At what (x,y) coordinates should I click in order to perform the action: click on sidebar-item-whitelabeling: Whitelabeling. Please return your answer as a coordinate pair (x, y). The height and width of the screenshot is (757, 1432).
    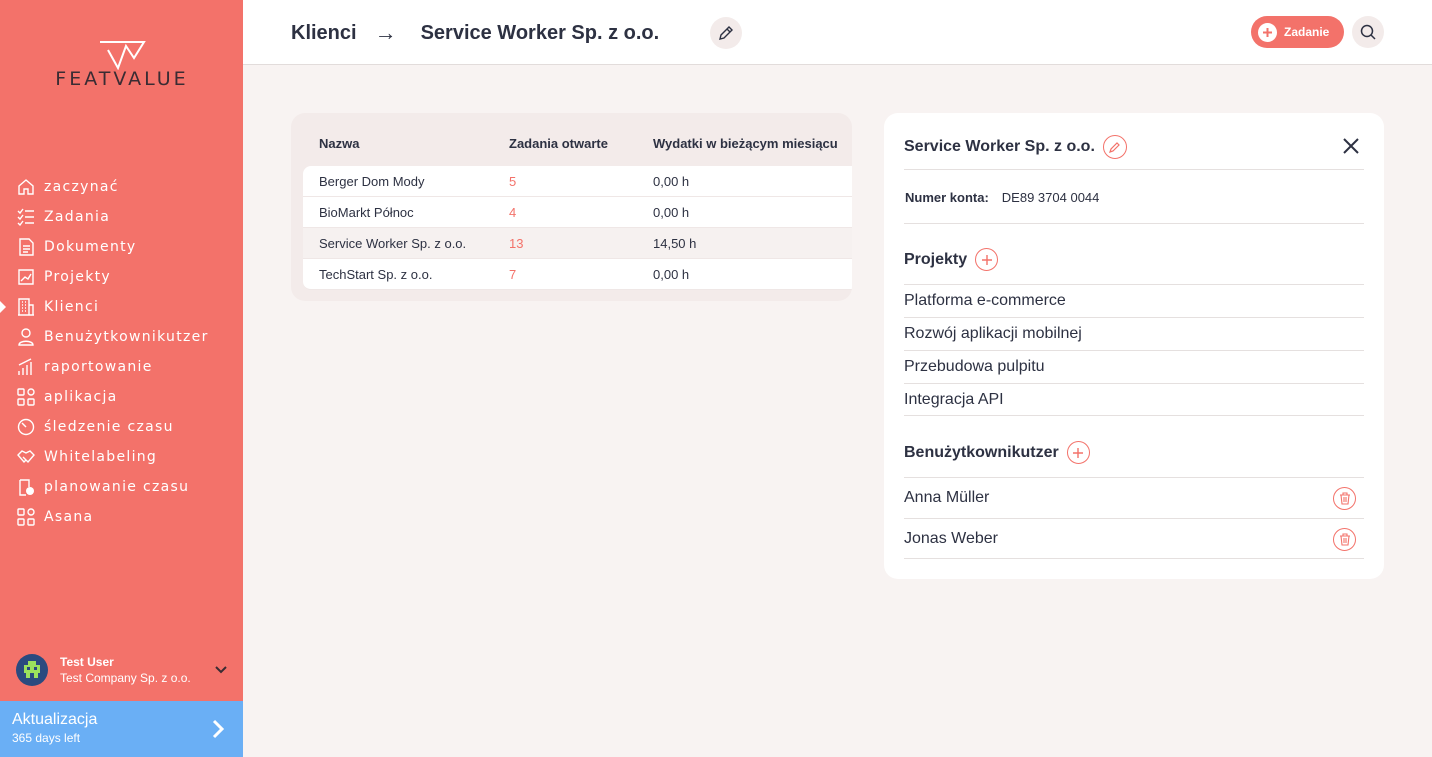
    Looking at the image, I should click on (121, 457).